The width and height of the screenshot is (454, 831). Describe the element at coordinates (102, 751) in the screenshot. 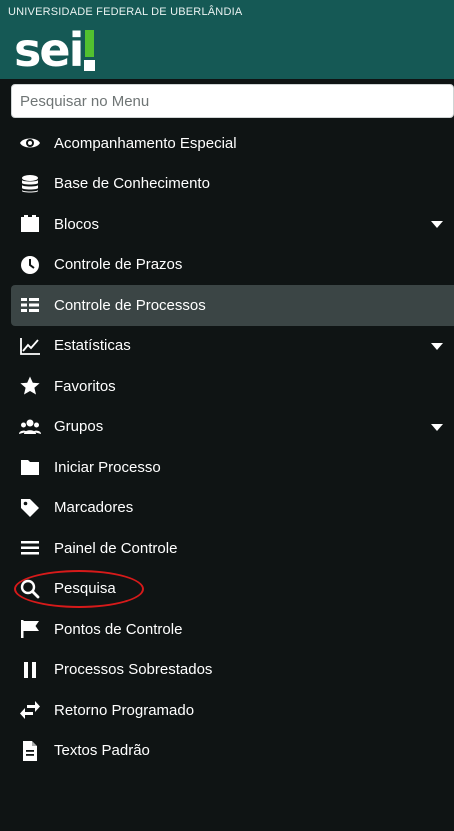

I see `sidebar-item-label: Textos Padrão` at that location.